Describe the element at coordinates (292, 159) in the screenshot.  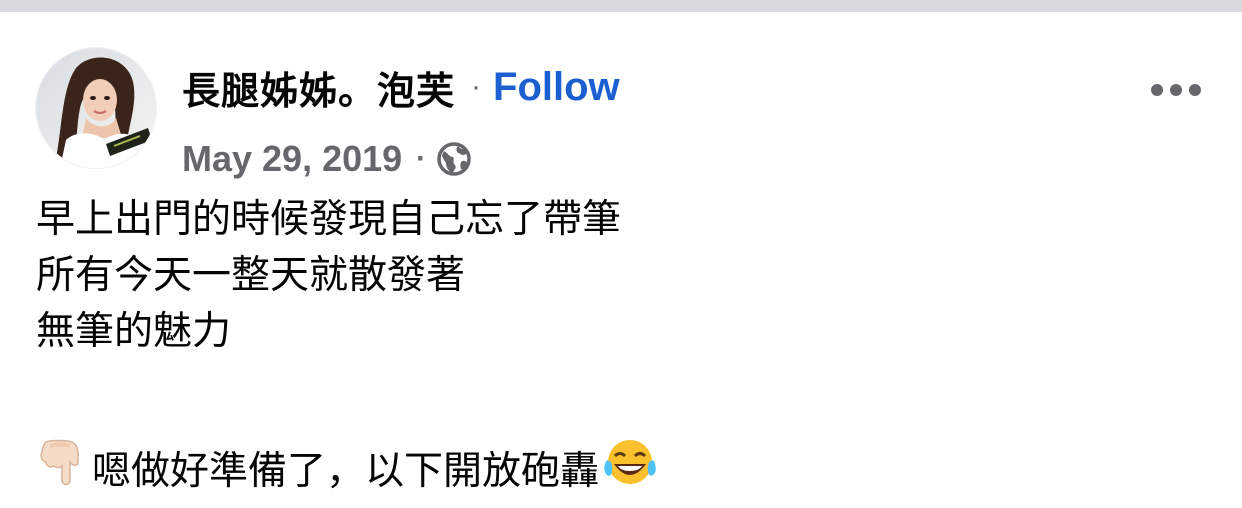
I see `post-date: May 29, 2019` at that location.